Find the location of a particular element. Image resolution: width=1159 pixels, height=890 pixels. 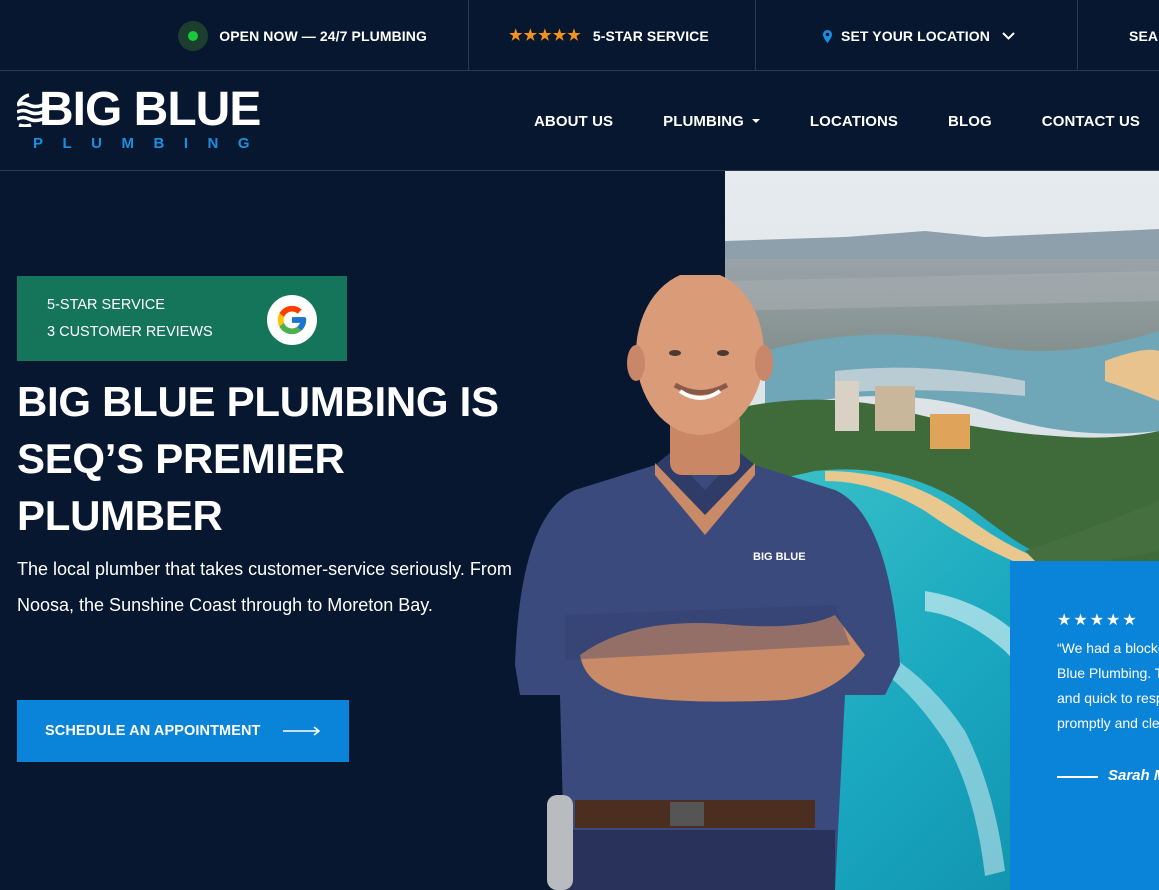

nav-about-us: ABOUT US is located at coordinates (573, 121).